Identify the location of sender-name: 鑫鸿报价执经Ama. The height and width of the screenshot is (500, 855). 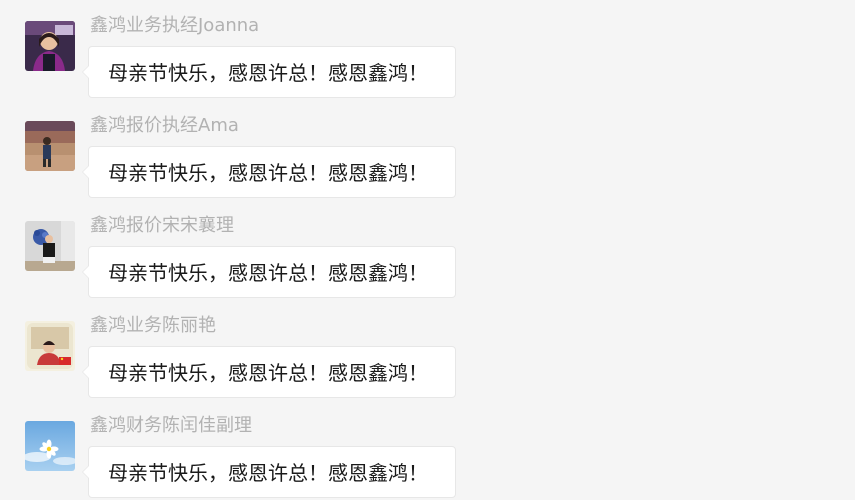
(164, 125).